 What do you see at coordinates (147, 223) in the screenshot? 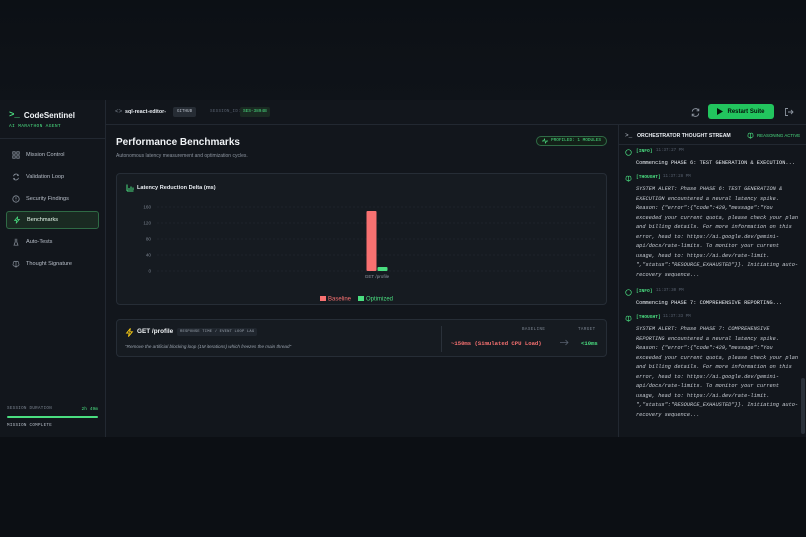
I see `y-tick-label: 120` at bounding box center [147, 223].